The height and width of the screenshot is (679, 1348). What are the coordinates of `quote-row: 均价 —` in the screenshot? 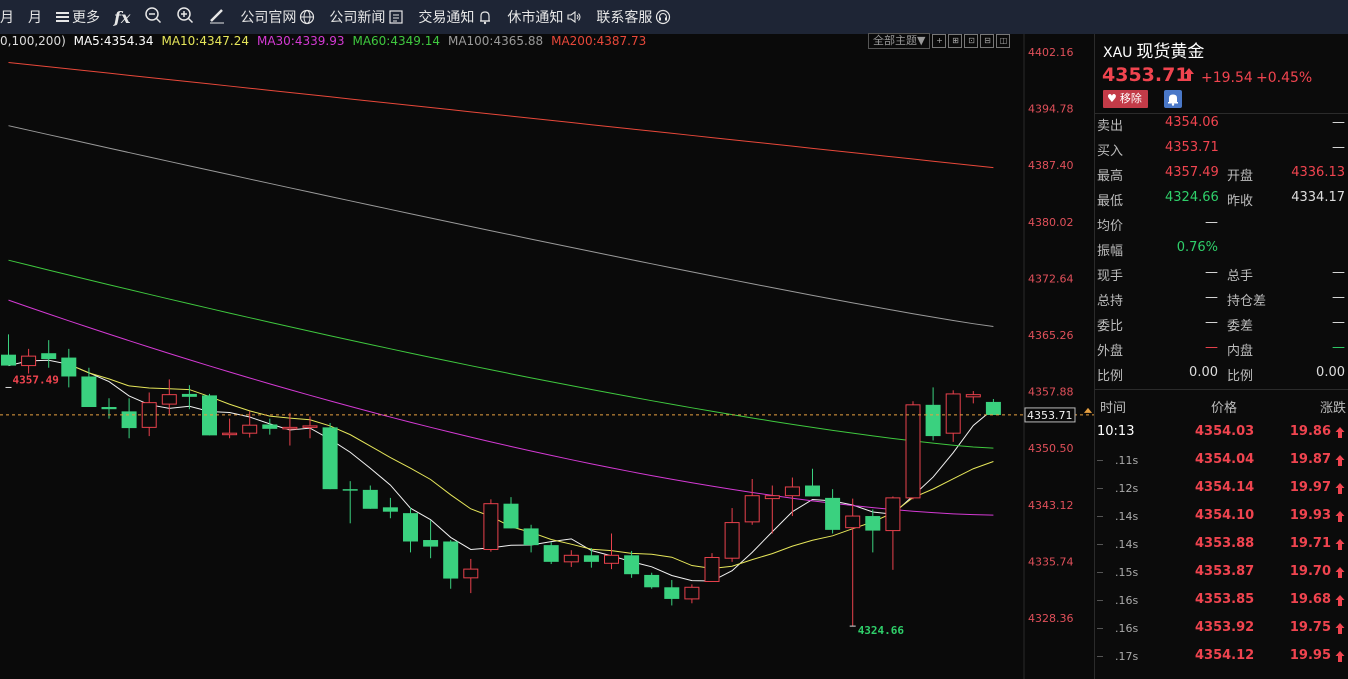 It's located at (1221, 223).